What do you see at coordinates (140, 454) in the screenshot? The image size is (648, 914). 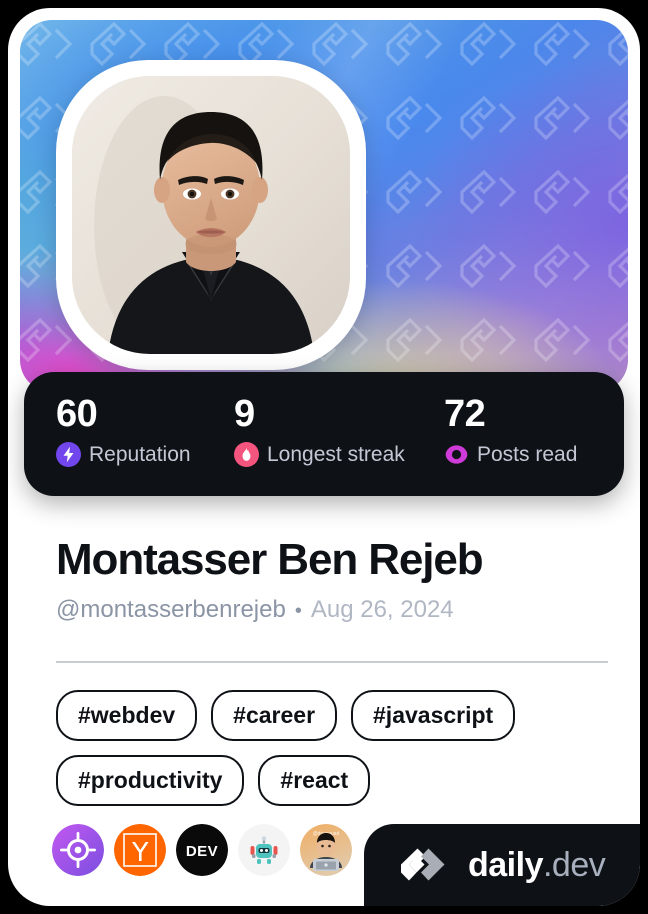 I see `stat-label: Reputation` at bounding box center [140, 454].